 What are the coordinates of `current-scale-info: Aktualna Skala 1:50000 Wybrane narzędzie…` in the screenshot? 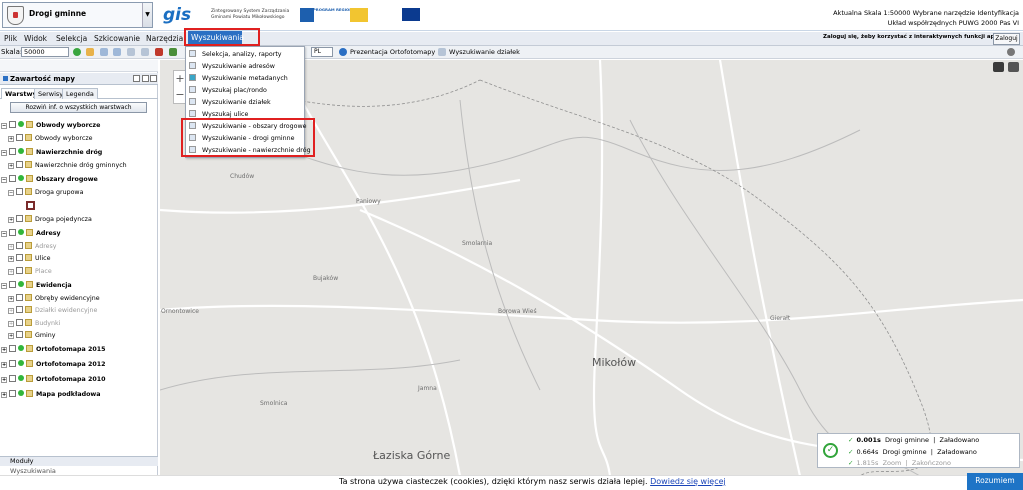 It's located at (926, 13).